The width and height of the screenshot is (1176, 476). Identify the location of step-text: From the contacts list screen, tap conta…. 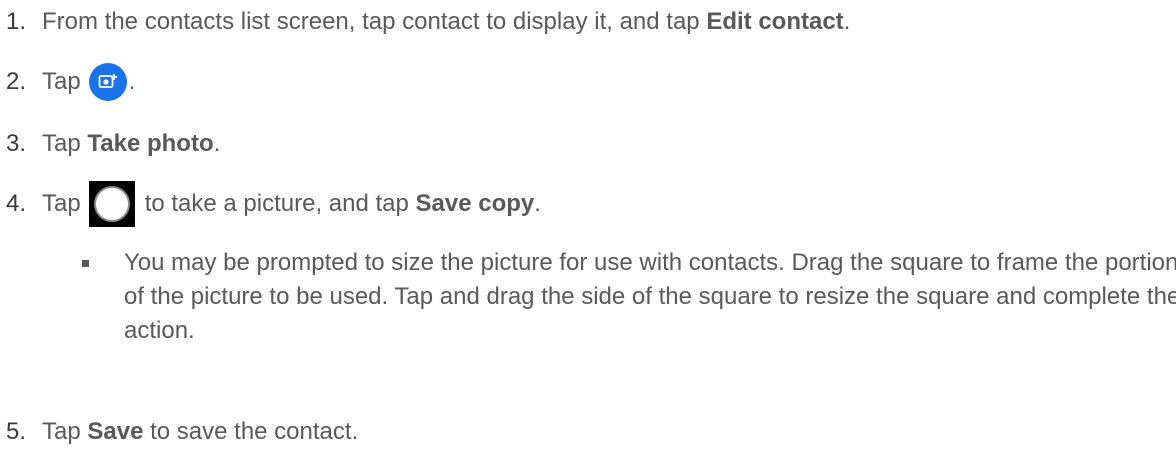
(446, 22).